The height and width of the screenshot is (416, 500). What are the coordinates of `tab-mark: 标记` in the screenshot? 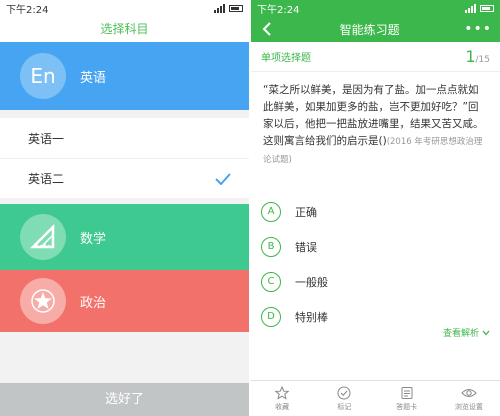 It's located at (344, 398).